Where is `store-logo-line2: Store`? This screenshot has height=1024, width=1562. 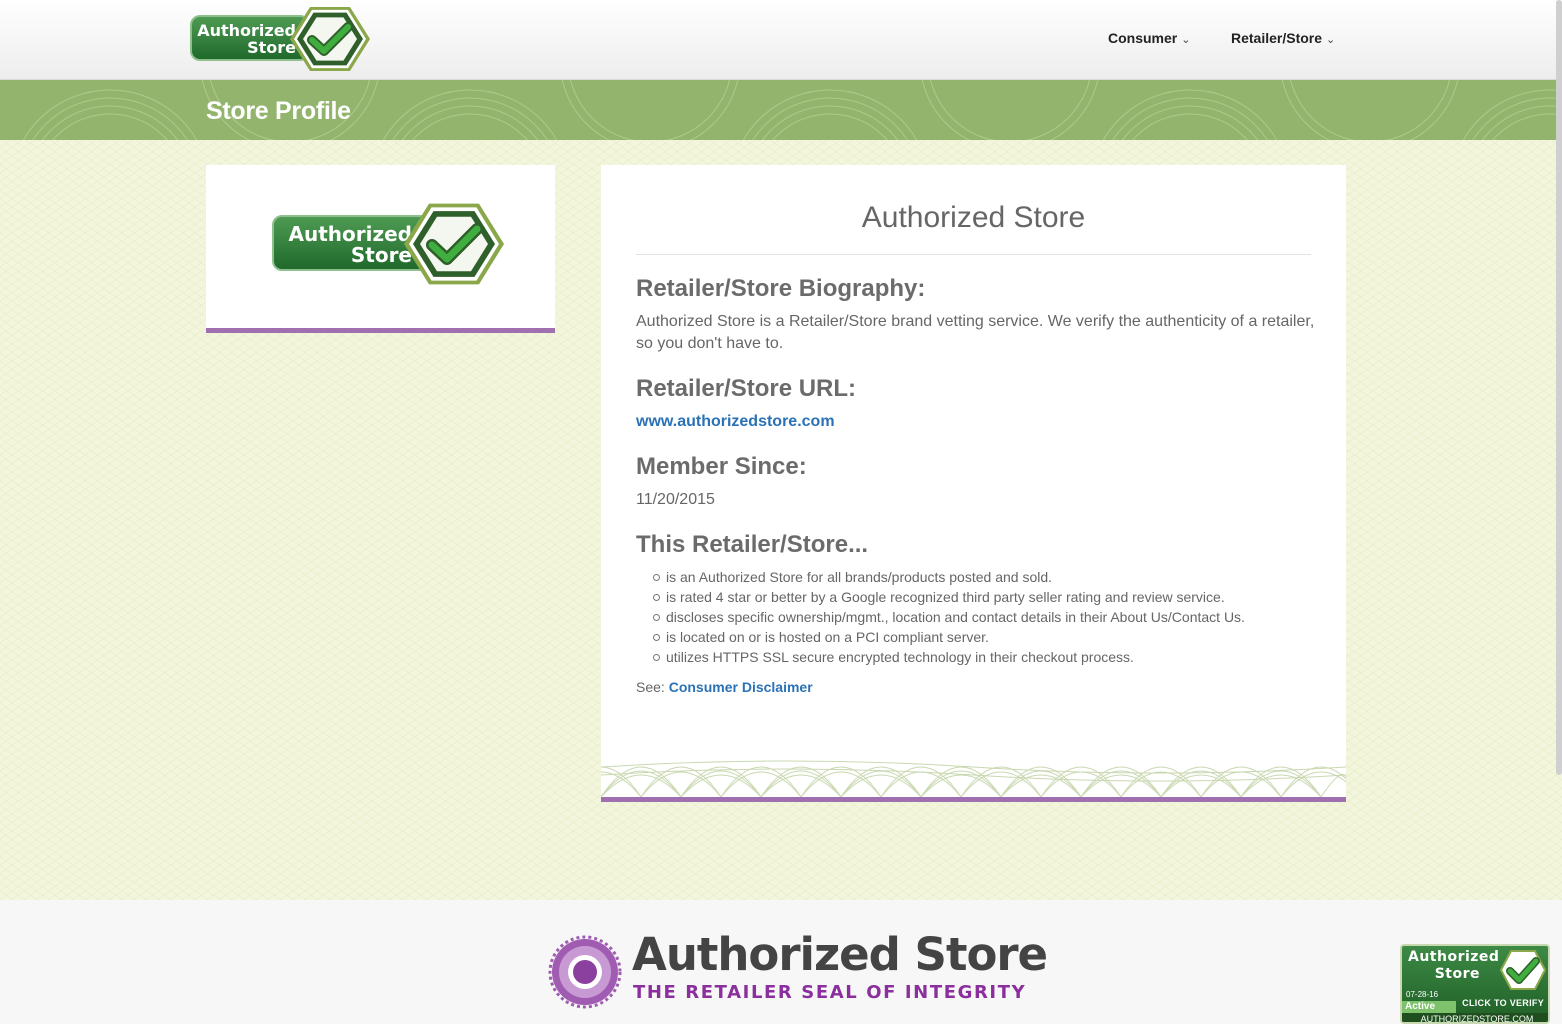
store-logo-line2: Store is located at coordinates (381, 255).